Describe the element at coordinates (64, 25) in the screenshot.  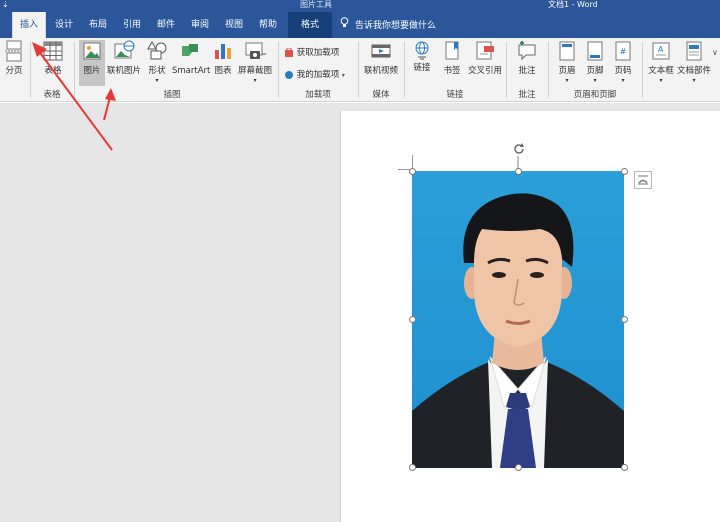
I see `tab-design: 设计` at that location.